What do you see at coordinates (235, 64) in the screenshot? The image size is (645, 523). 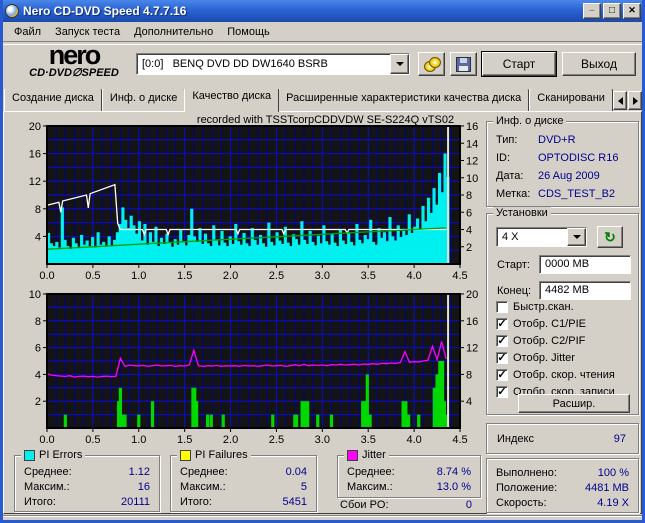 I see `drive-selector-value: [0:0] BENQ DVD DD DW1640 BSRB` at bounding box center [235, 64].